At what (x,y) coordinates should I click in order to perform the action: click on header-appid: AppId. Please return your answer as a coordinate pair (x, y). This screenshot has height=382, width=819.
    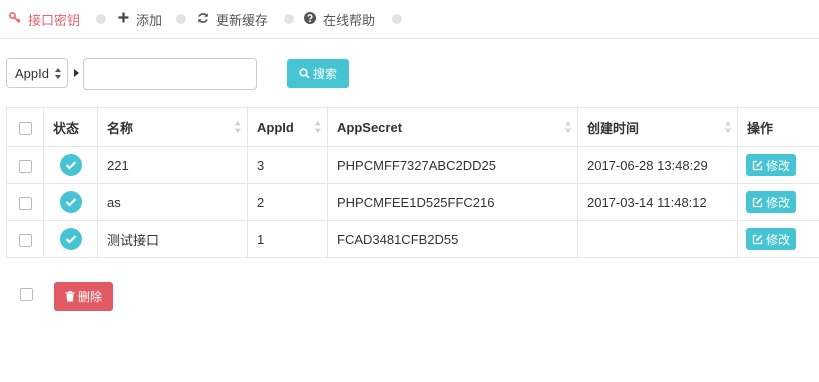
    Looking at the image, I should click on (287, 127).